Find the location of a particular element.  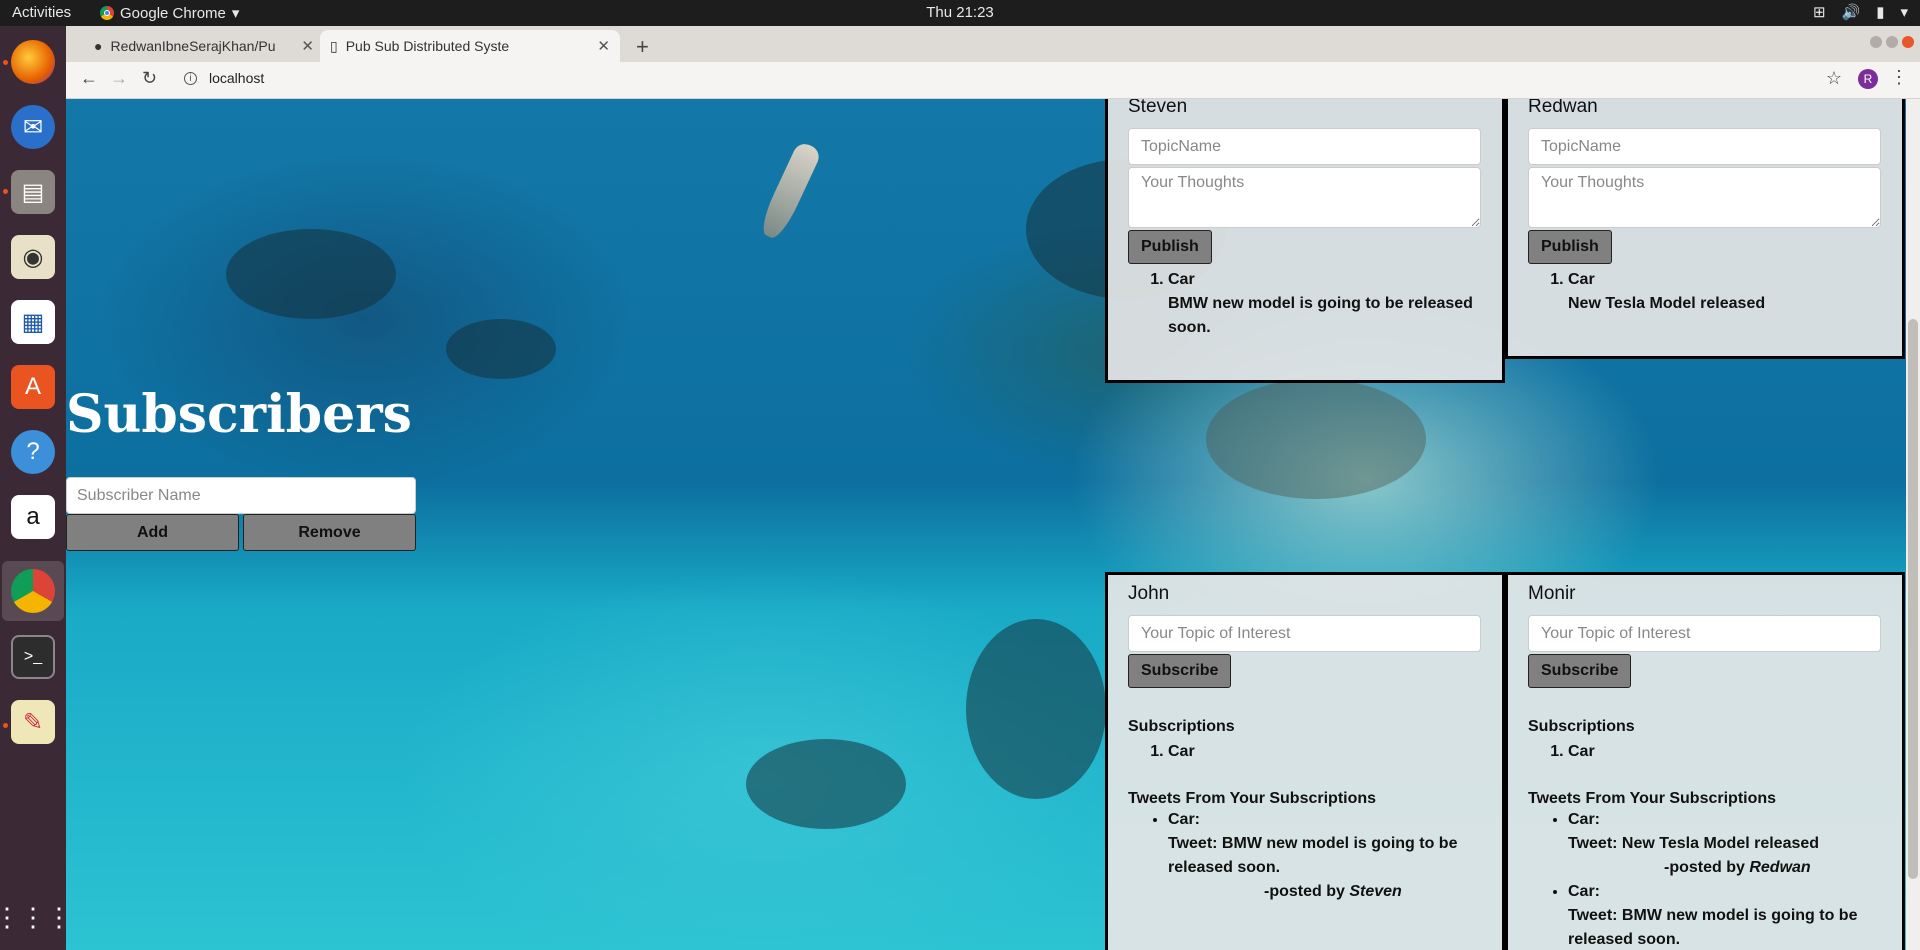

tab-title: Pub Sub Distributed Syste is located at coordinates (427, 46).